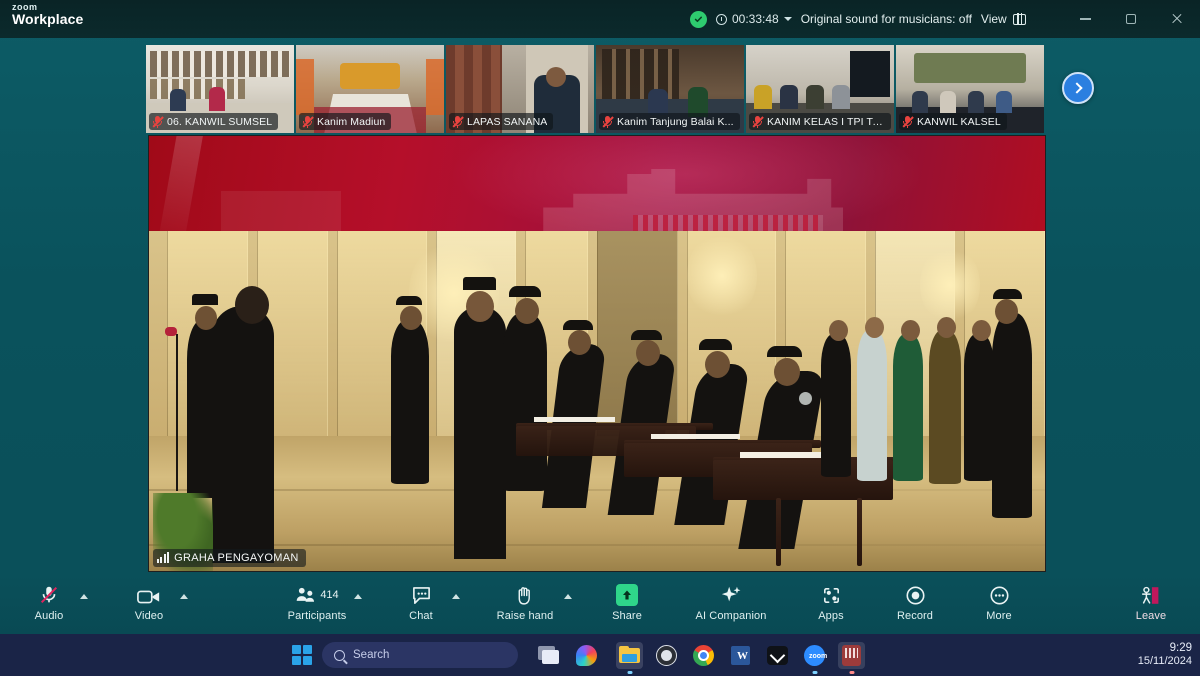  Describe the element at coordinates (915, 595) in the screenshot. I see `record-icon` at that location.